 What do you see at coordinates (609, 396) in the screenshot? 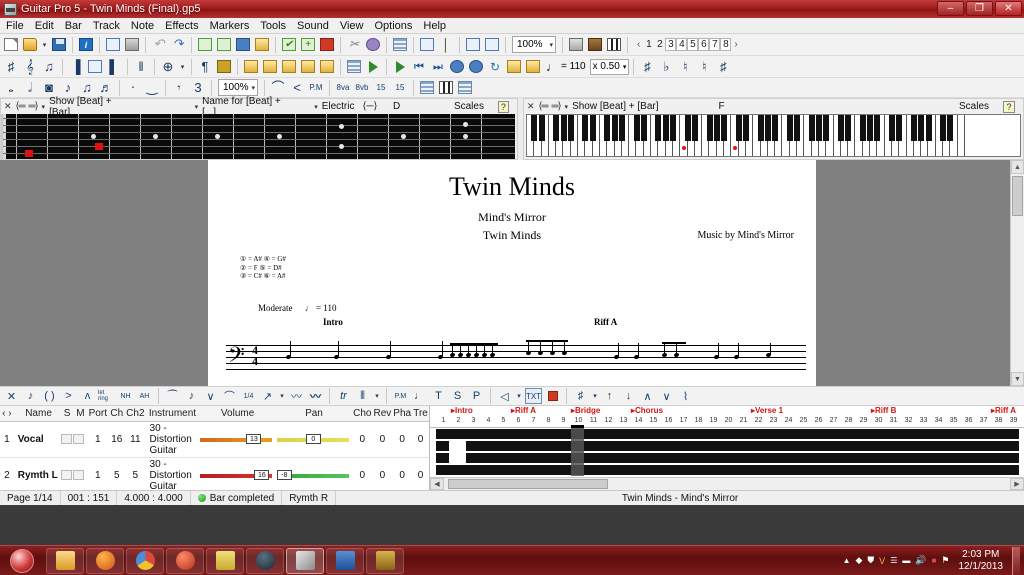
I see `stroke-up-button: ↑` at bounding box center [609, 396].